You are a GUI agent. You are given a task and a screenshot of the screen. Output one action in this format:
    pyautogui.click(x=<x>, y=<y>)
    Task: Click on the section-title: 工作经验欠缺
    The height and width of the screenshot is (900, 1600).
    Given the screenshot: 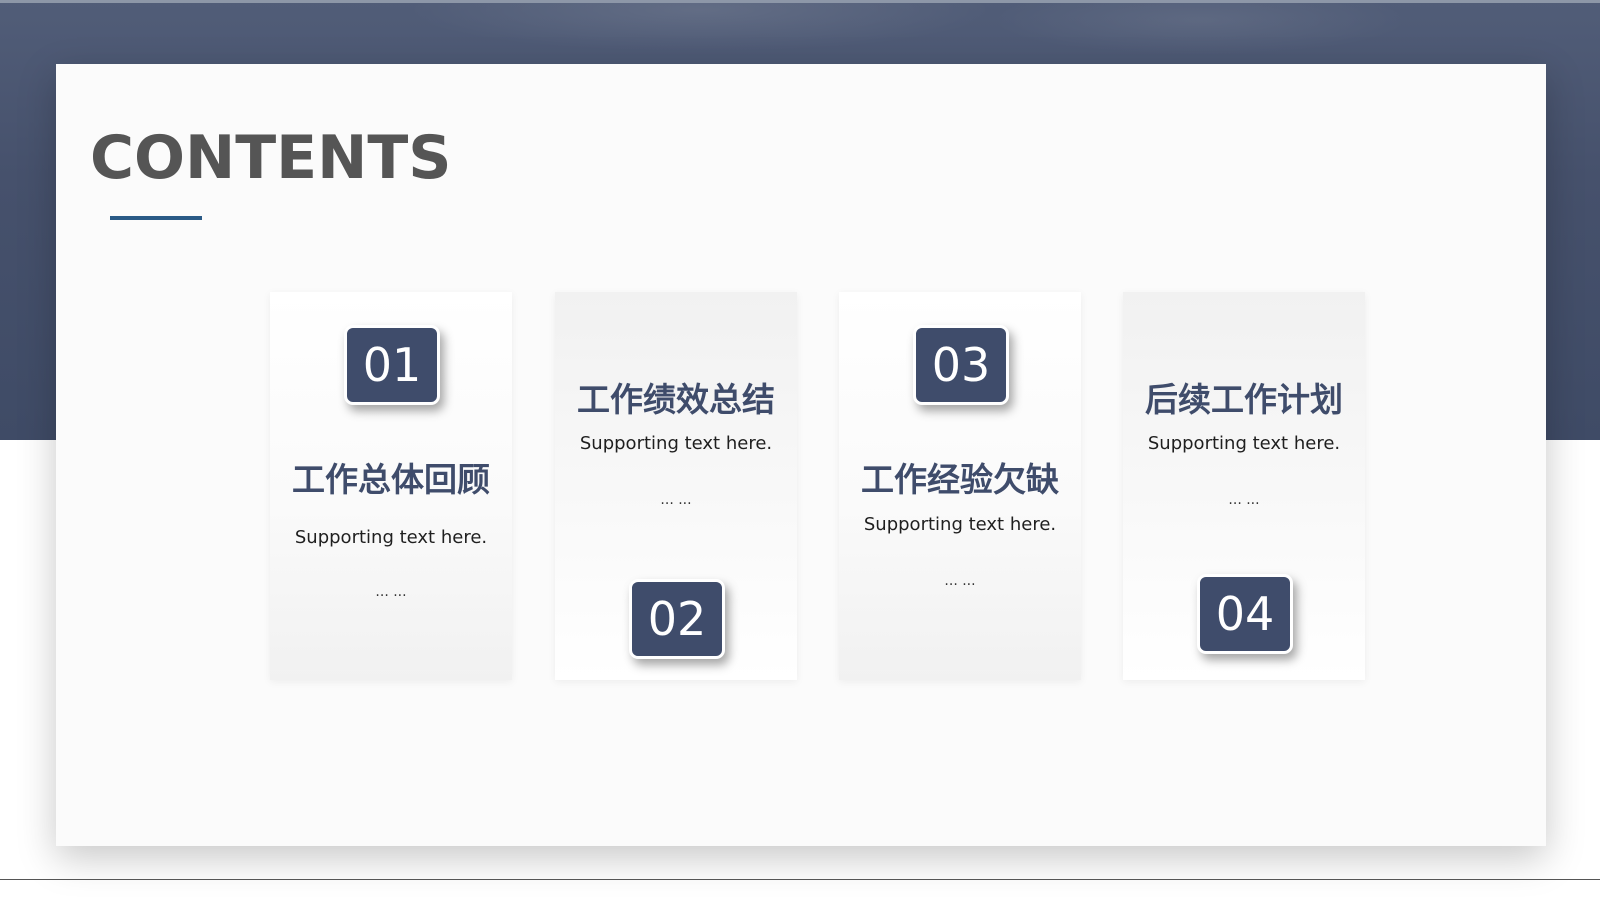 What is the action you would take?
    pyautogui.click(x=960, y=479)
    